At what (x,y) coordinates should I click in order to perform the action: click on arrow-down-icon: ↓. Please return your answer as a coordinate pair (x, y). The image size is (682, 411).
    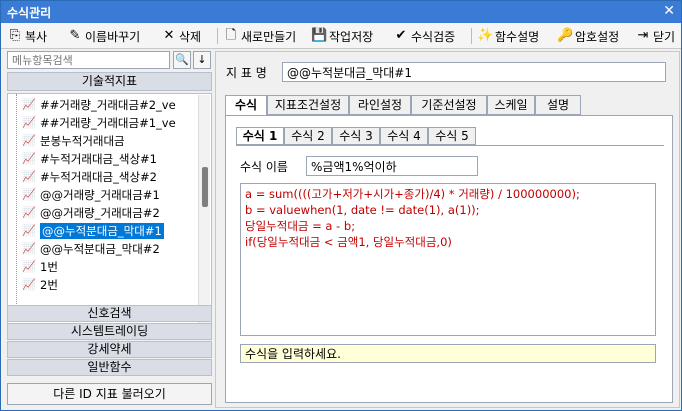
    Looking at the image, I should click on (202, 60).